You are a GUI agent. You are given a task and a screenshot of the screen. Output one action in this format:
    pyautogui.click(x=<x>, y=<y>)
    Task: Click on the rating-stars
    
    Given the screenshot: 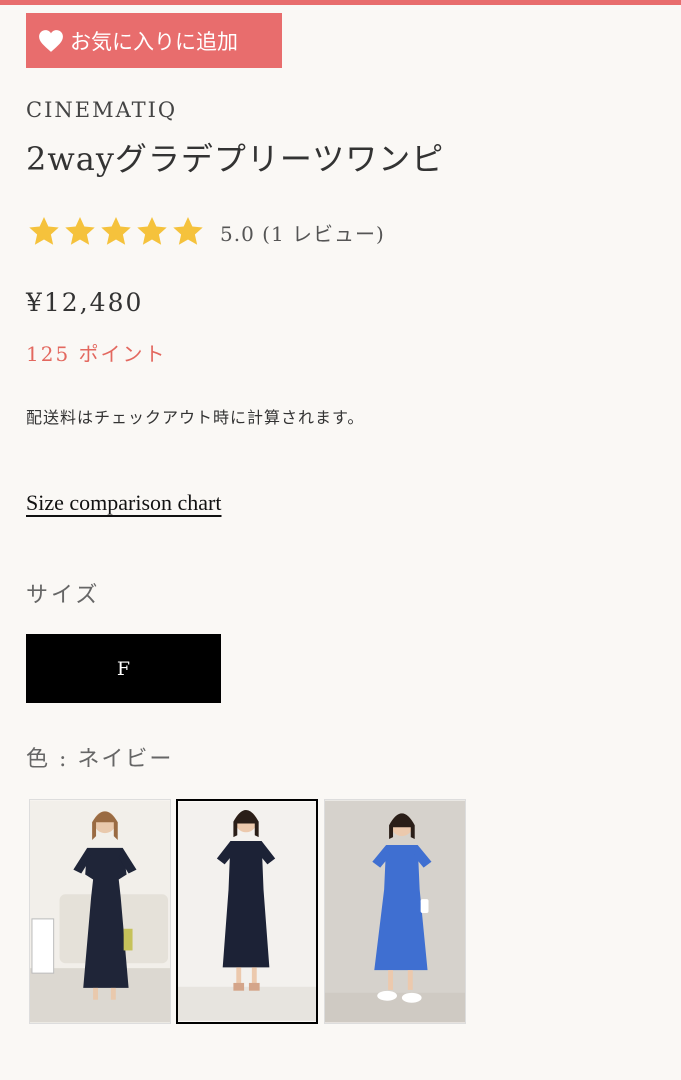 What is the action you would take?
    pyautogui.click(x=116, y=232)
    